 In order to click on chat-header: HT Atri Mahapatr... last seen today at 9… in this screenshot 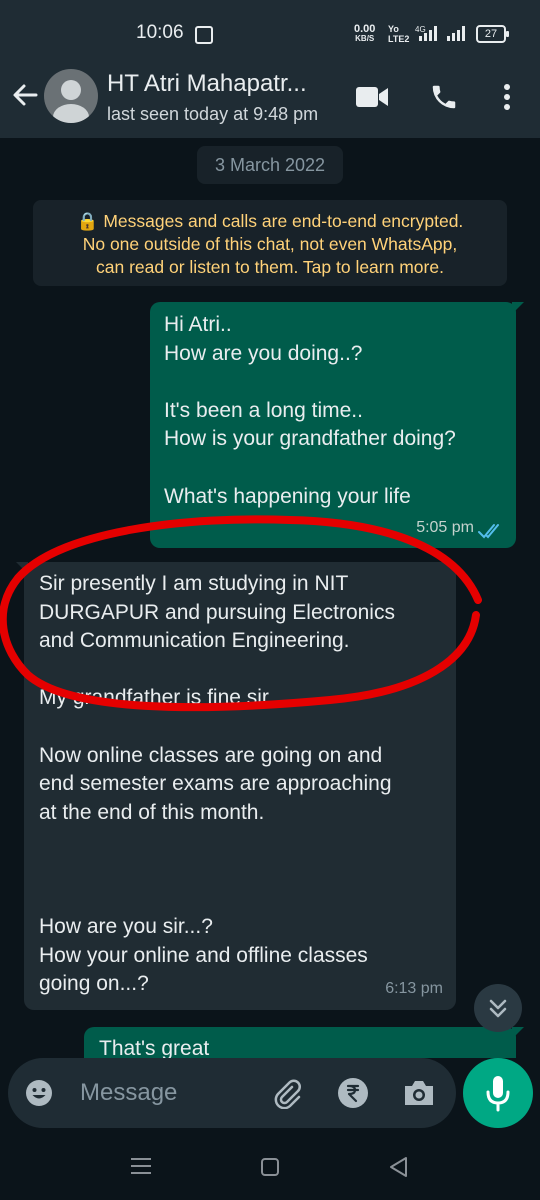, I will do `click(270, 99)`.